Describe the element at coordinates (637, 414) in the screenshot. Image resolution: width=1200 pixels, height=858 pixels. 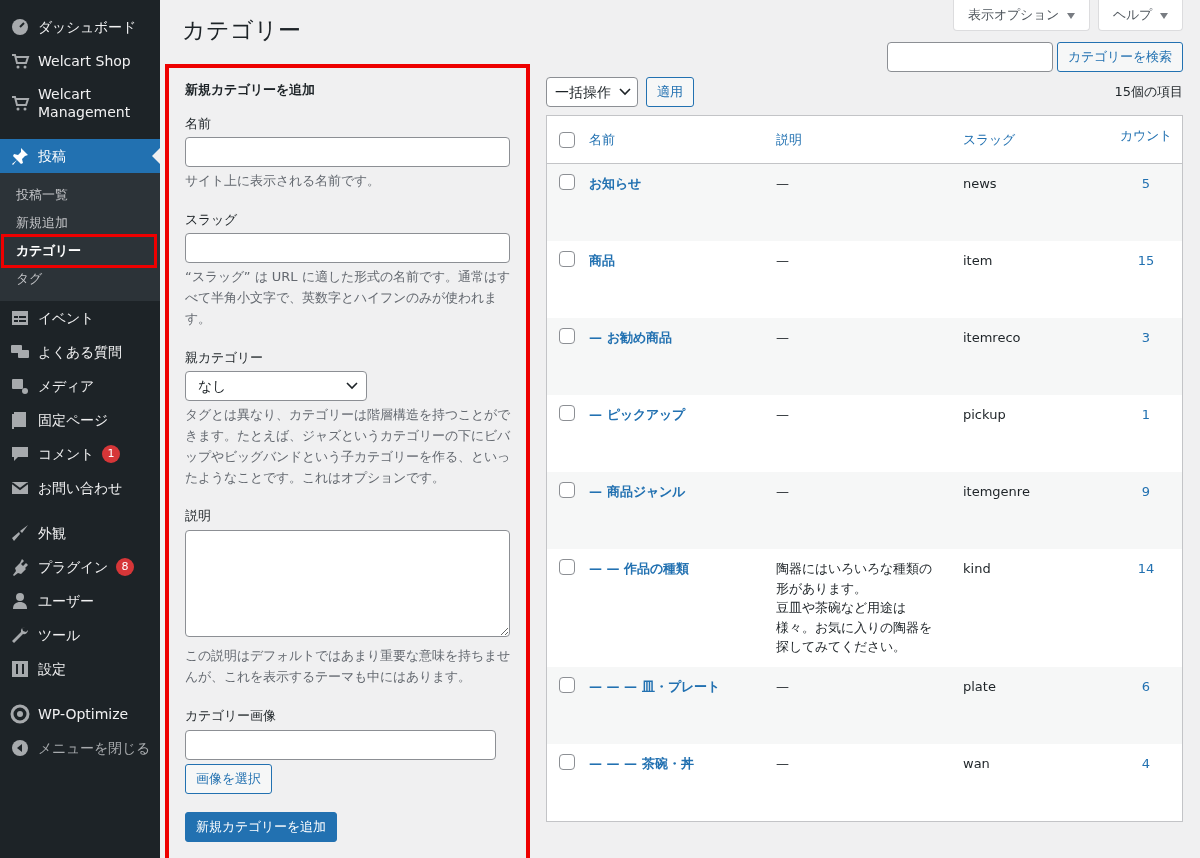
I see `category-name-link: — ピックアップ` at that location.